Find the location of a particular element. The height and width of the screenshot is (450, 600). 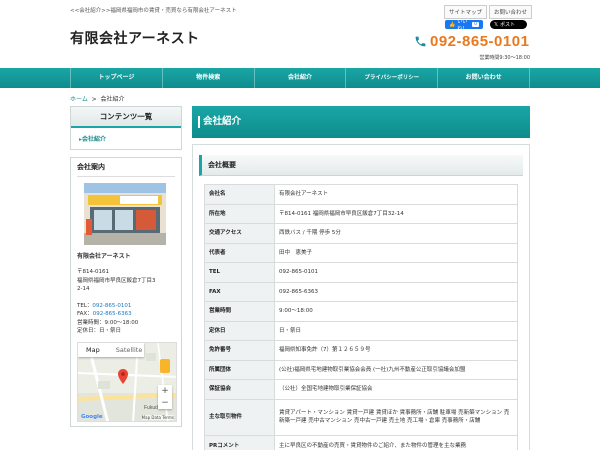

global-nav: トップページ 物件検索 会社紹介 プライバシーポリシー お問い合わせ is located at coordinates (300, 78).